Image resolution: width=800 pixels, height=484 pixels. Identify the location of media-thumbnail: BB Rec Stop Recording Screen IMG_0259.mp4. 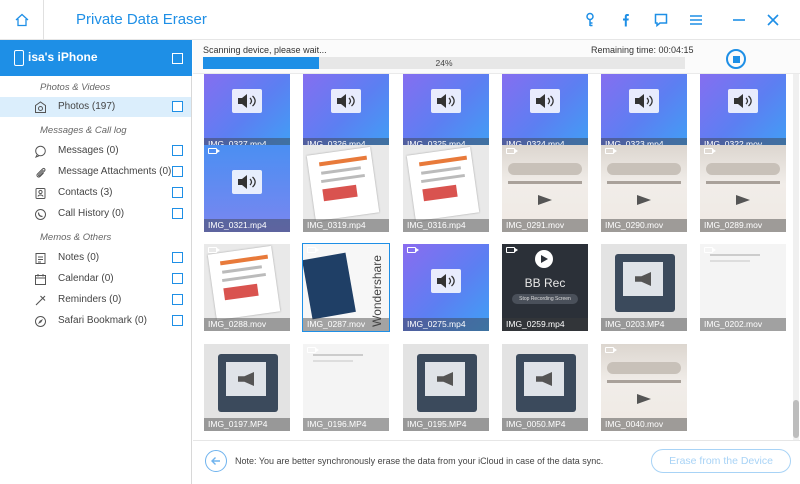
(545, 287).